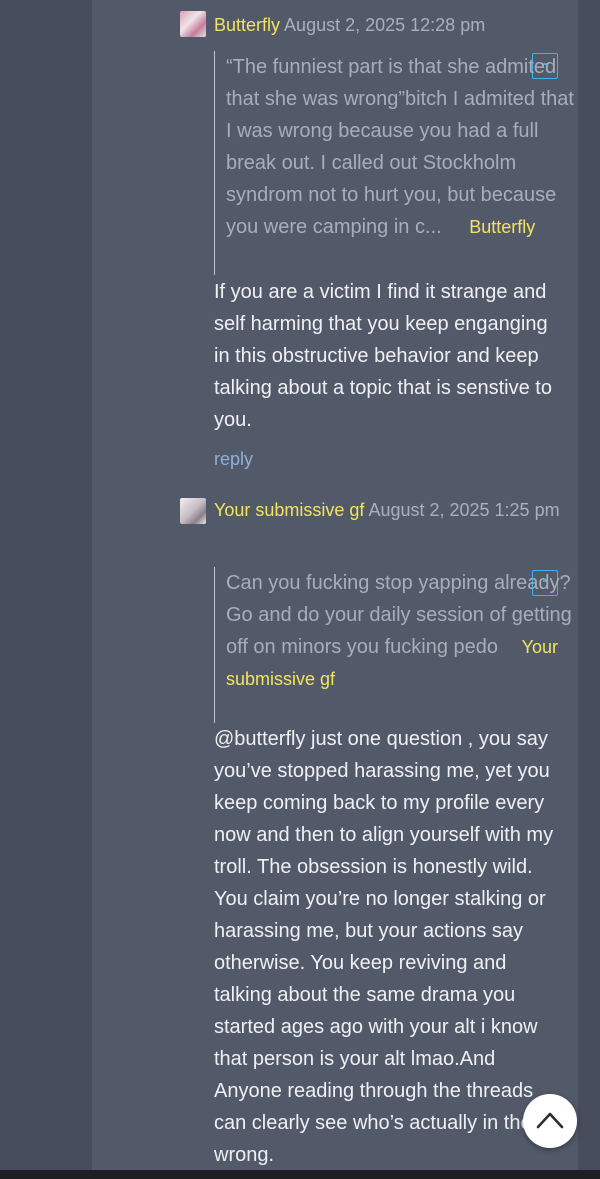 The image size is (600, 1179). I want to click on comment-username: Butterfly, so click(247, 25).